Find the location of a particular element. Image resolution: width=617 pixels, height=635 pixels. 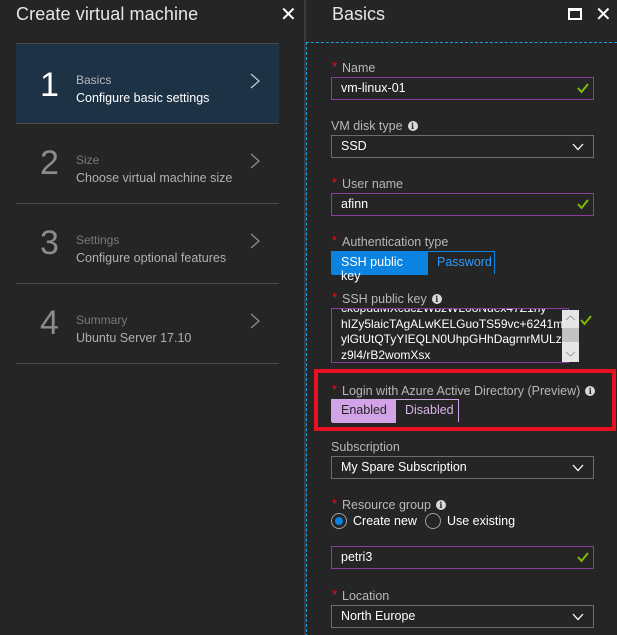

scroll-down-icon is located at coordinates (570, 354).